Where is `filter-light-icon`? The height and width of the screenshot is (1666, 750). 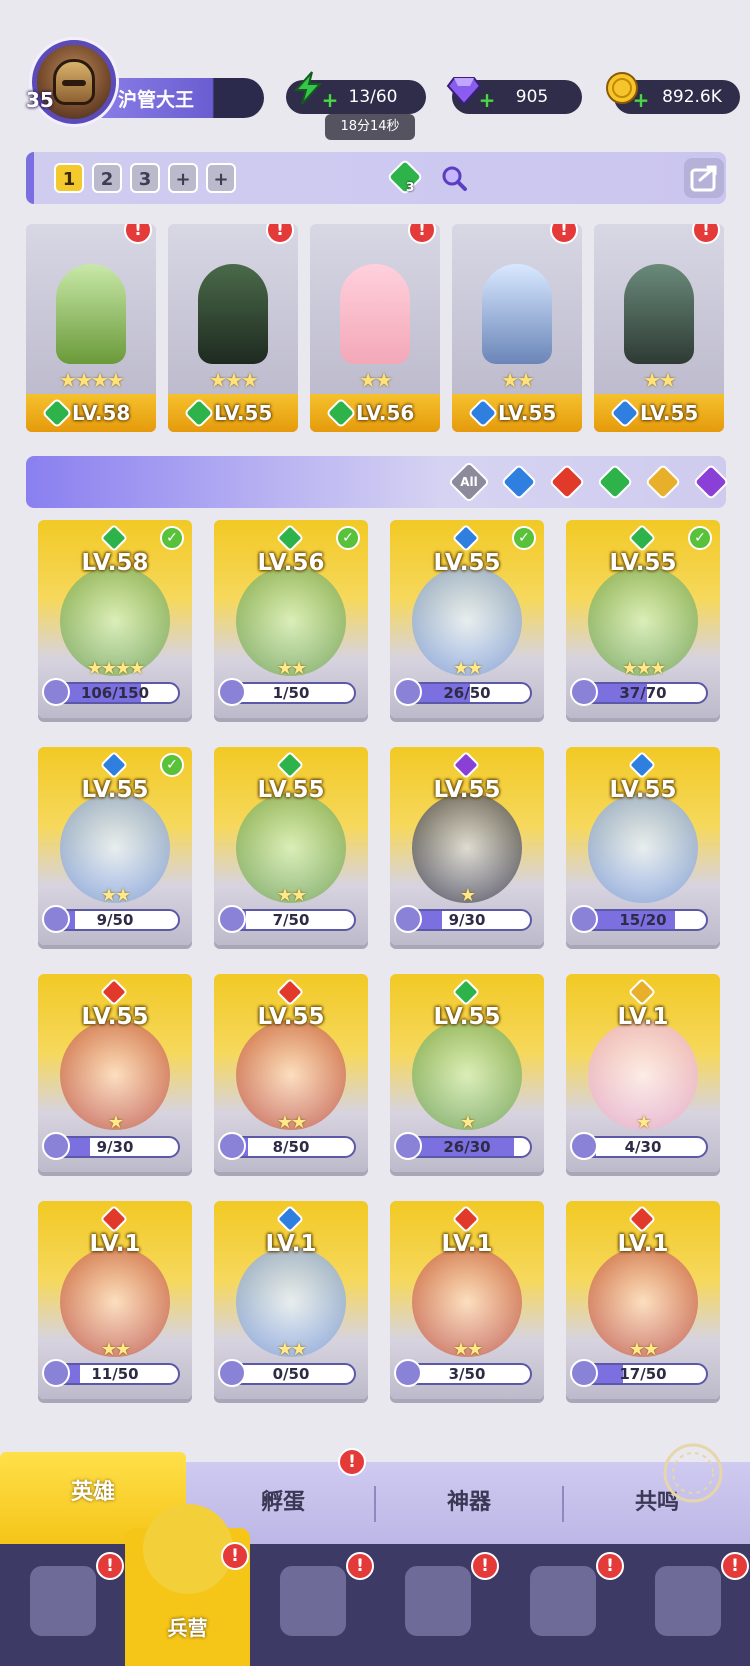 filter-light-icon is located at coordinates (663, 482).